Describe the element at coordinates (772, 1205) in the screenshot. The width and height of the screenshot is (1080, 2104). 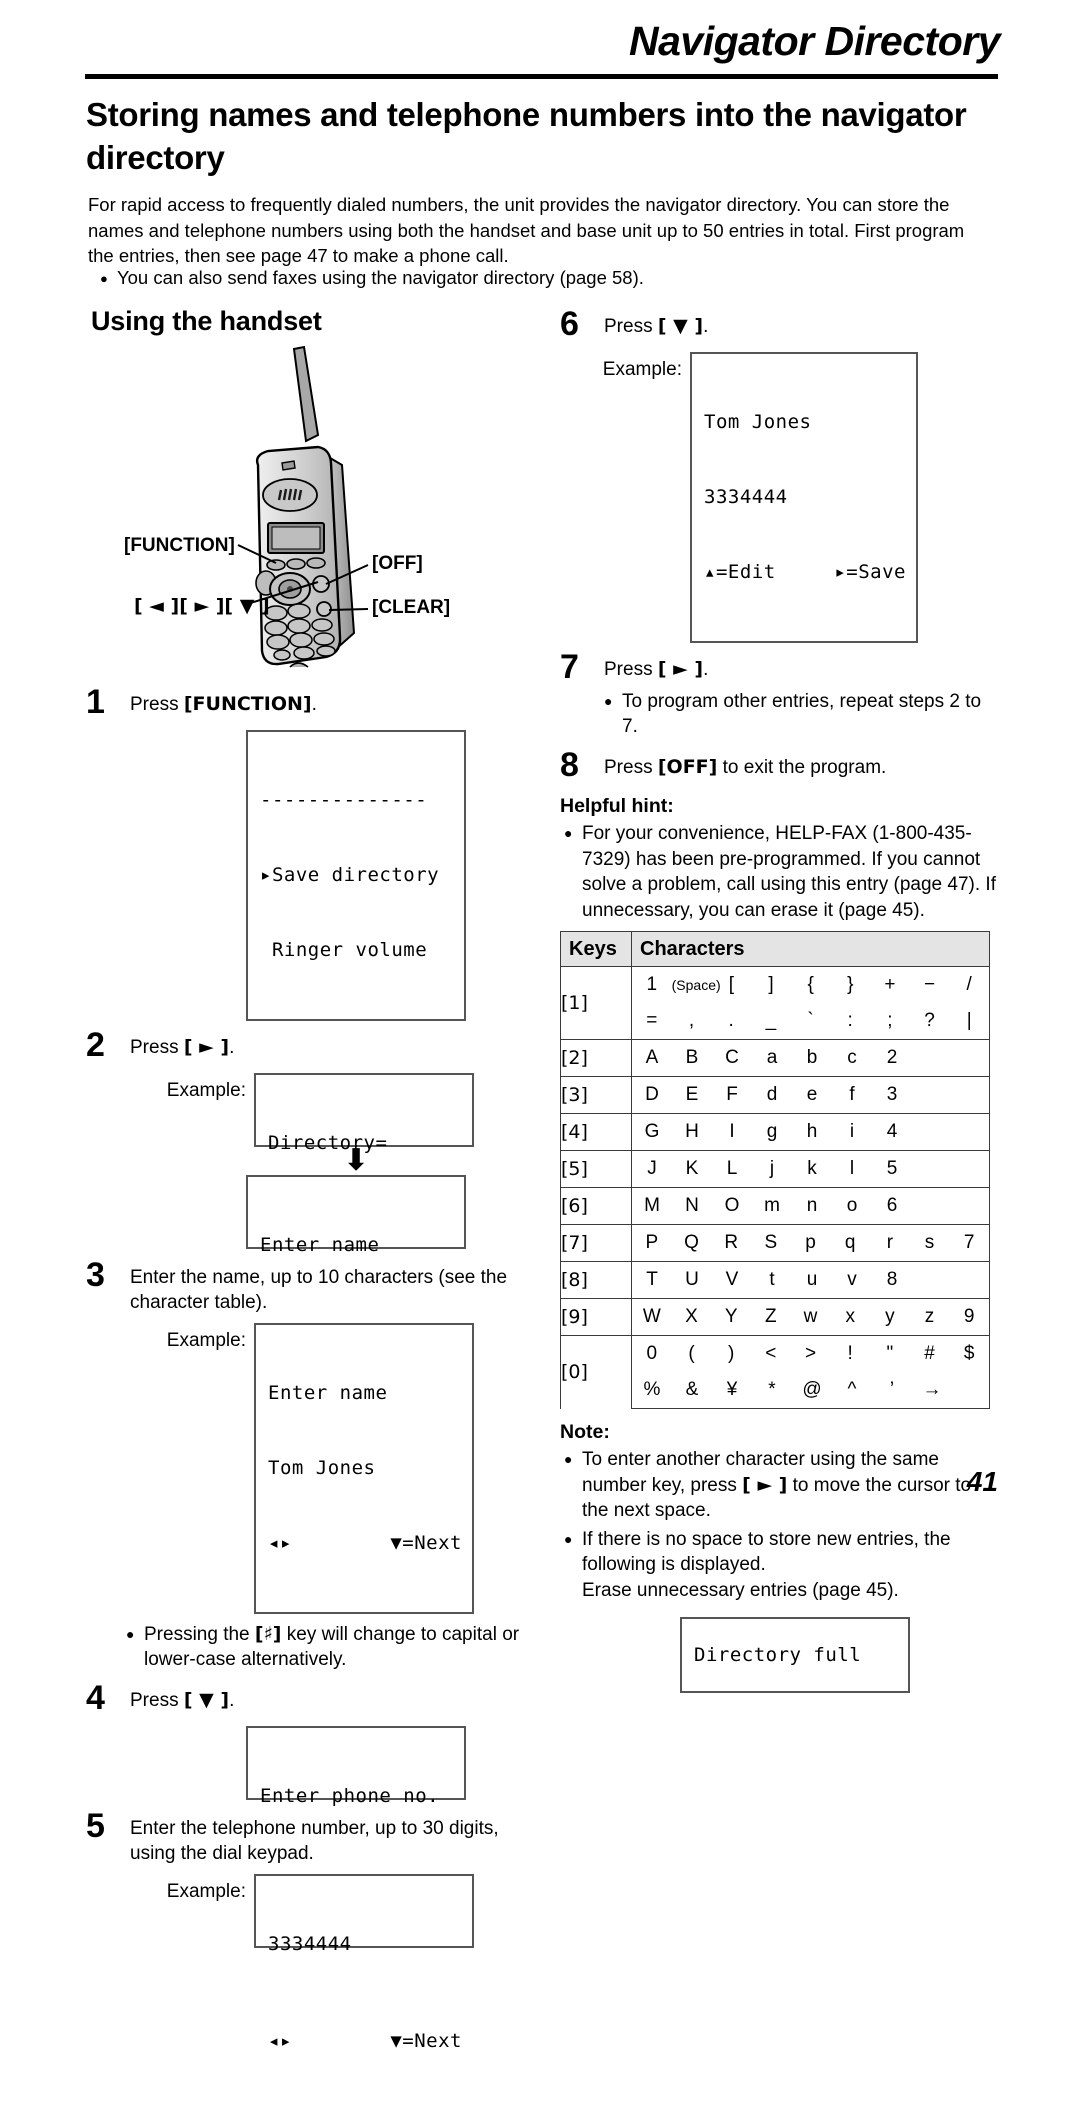
I see `character: m` at that location.